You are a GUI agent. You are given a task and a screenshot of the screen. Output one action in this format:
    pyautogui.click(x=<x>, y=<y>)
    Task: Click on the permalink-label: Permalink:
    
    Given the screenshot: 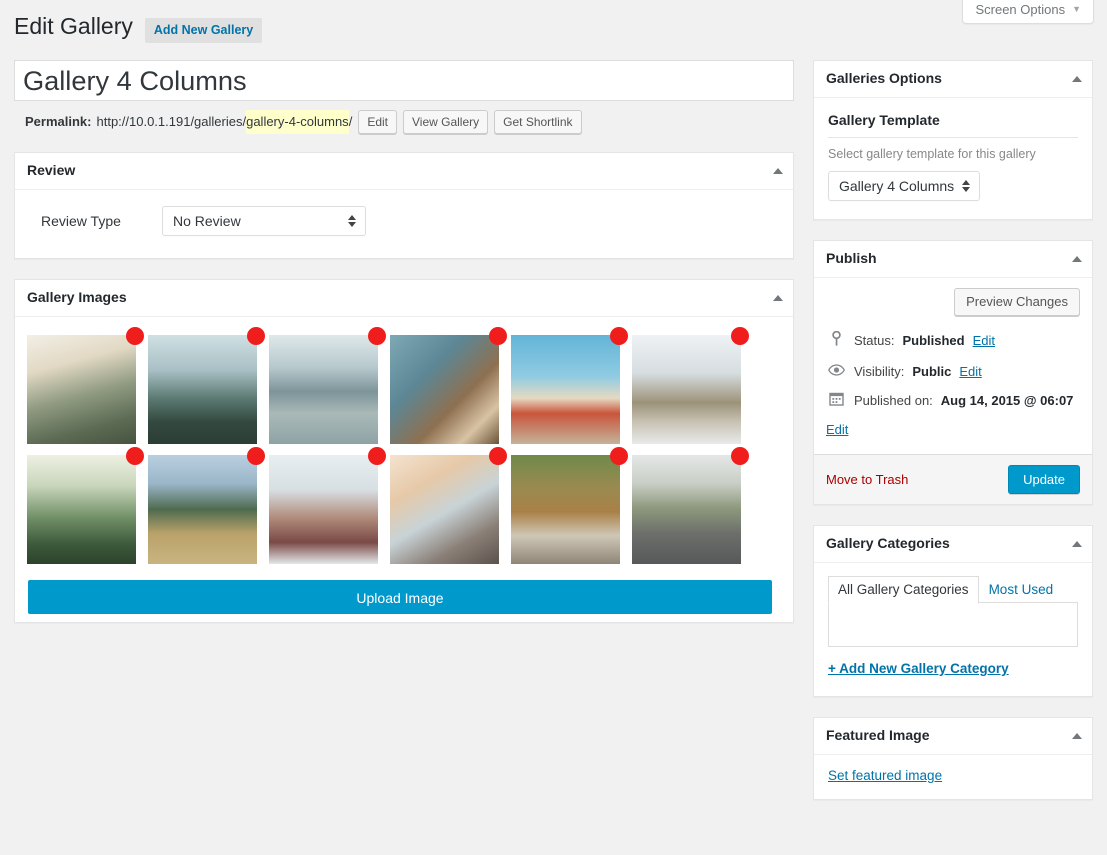 What is the action you would take?
    pyautogui.click(x=58, y=121)
    